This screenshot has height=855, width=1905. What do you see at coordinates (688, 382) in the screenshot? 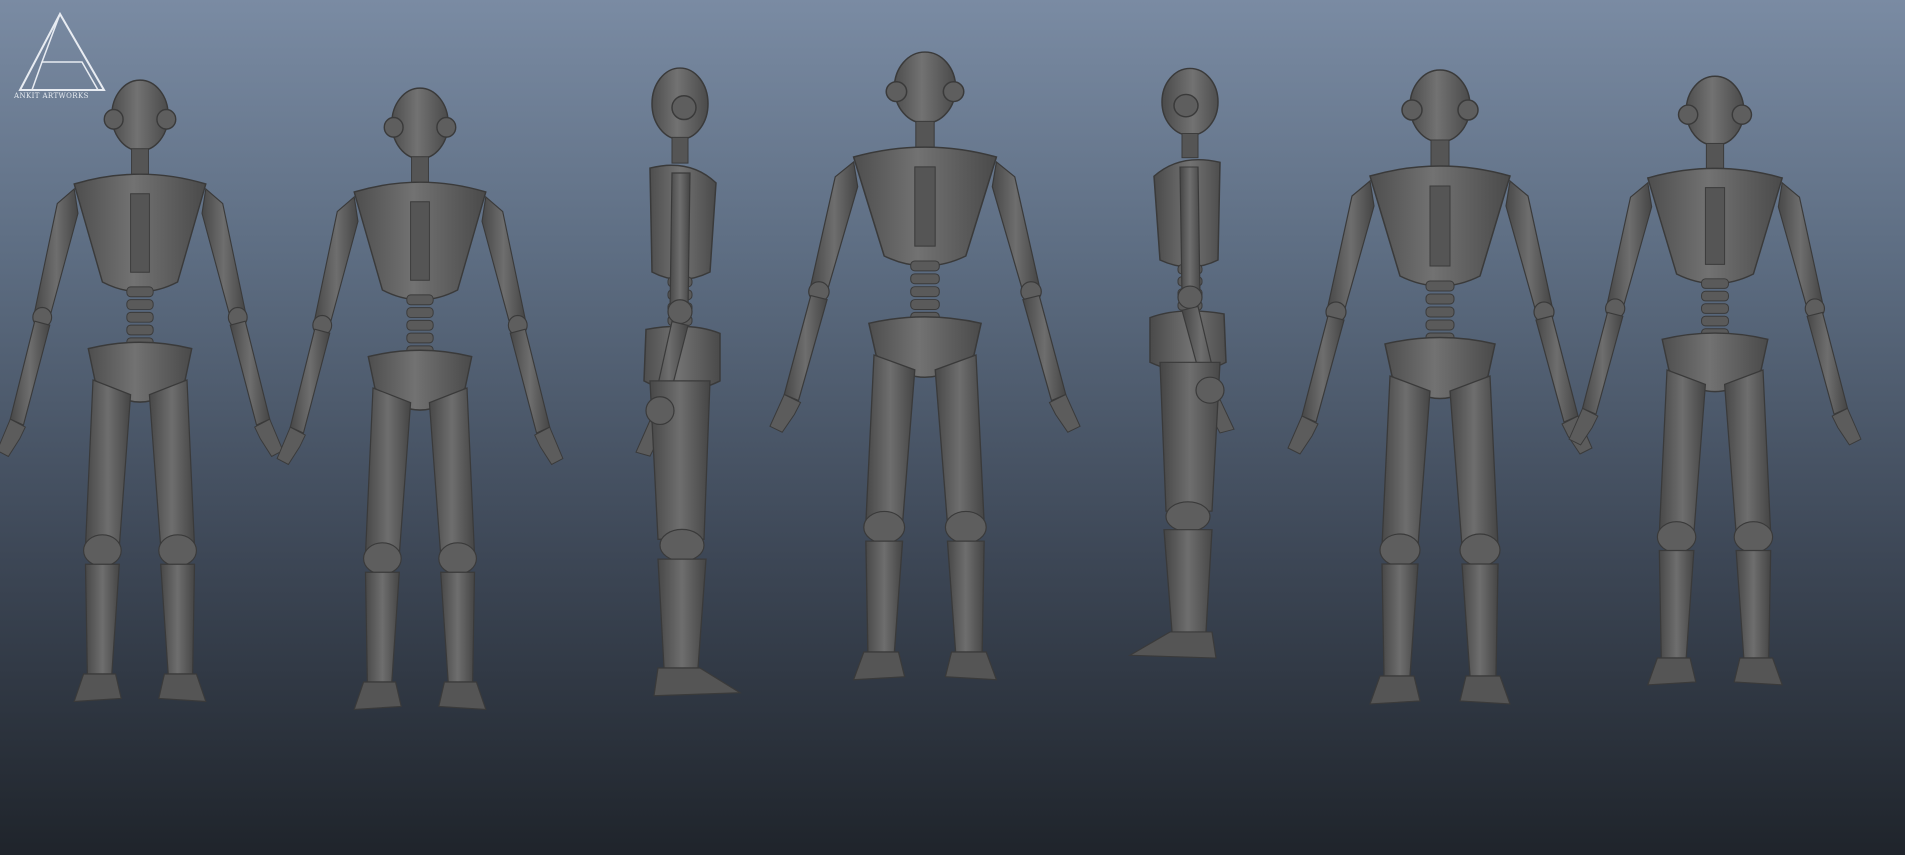
I see `figure-view-side-right` at bounding box center [688, 382].